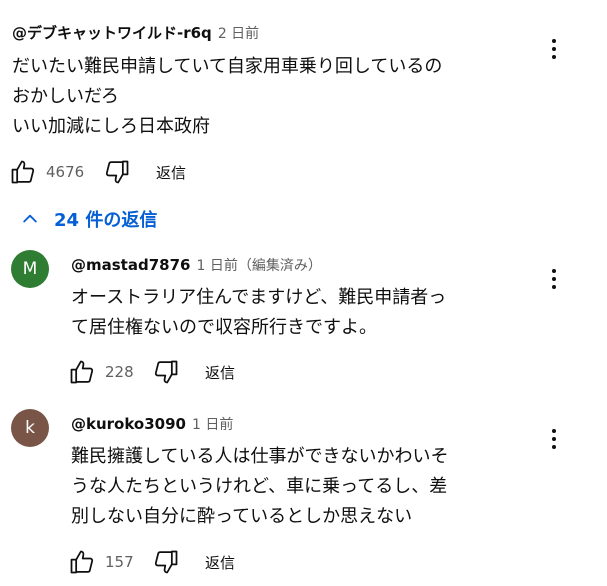 This screenshot has height=586, width=607. What do you see at coordinates (258, 265) in the screenshot?
I see `reply-time: 1 日前（編集済み）` at bounding box center [258, 265].